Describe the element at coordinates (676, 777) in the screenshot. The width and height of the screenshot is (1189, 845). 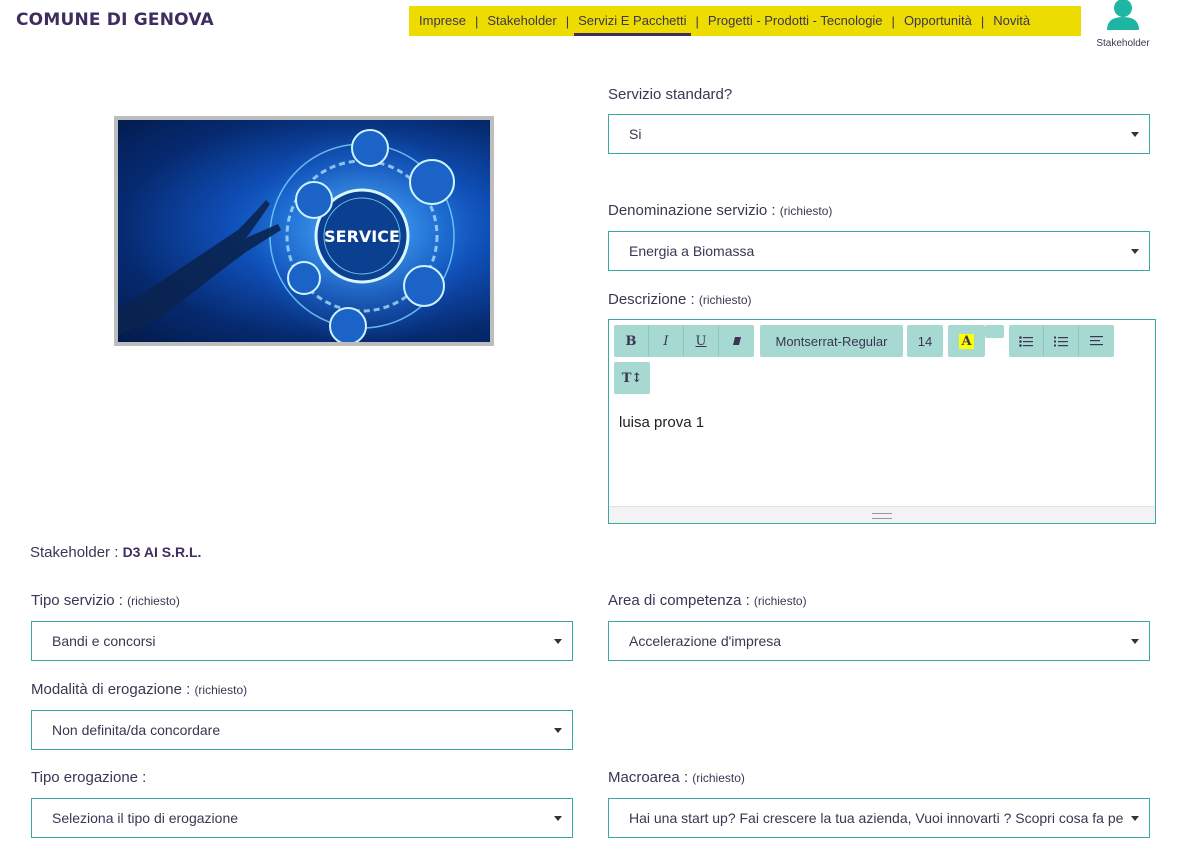
I see `macroarea-label: Macroarea : (richiesto)` at that location.